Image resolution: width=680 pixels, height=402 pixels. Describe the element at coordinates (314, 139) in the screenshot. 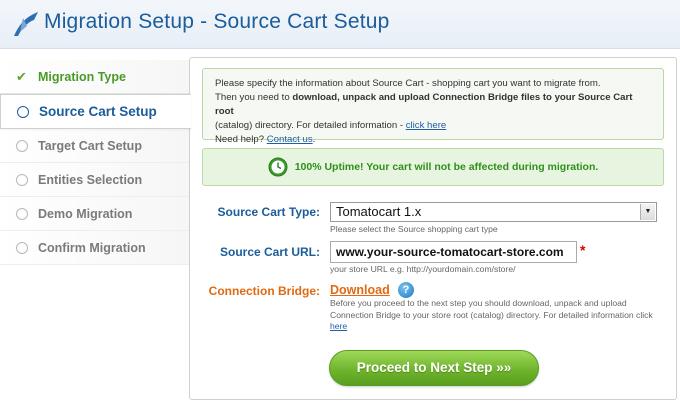

I see `help-text: .` at that location.